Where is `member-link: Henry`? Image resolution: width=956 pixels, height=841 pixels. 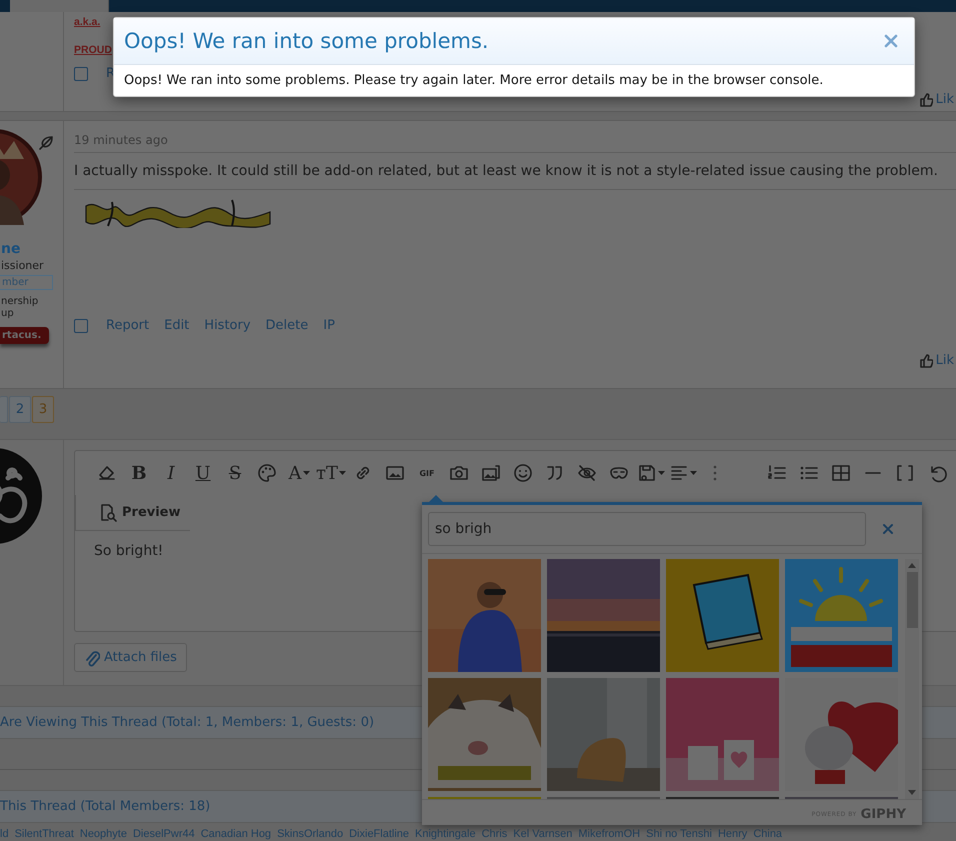
member-link: Henry is located at coordinates (733, 834).